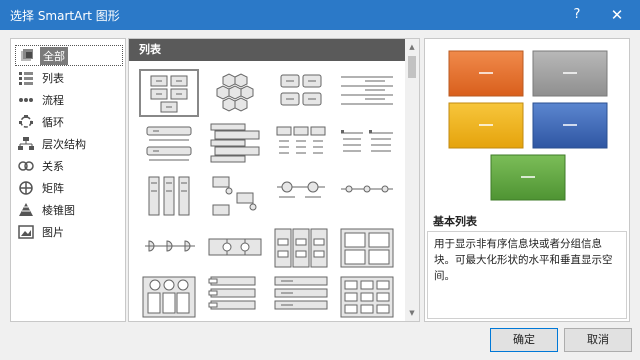 The height and width of the screenshot is (360, 640). I want to click on layout-picture-caption-list, so click(235, 197).